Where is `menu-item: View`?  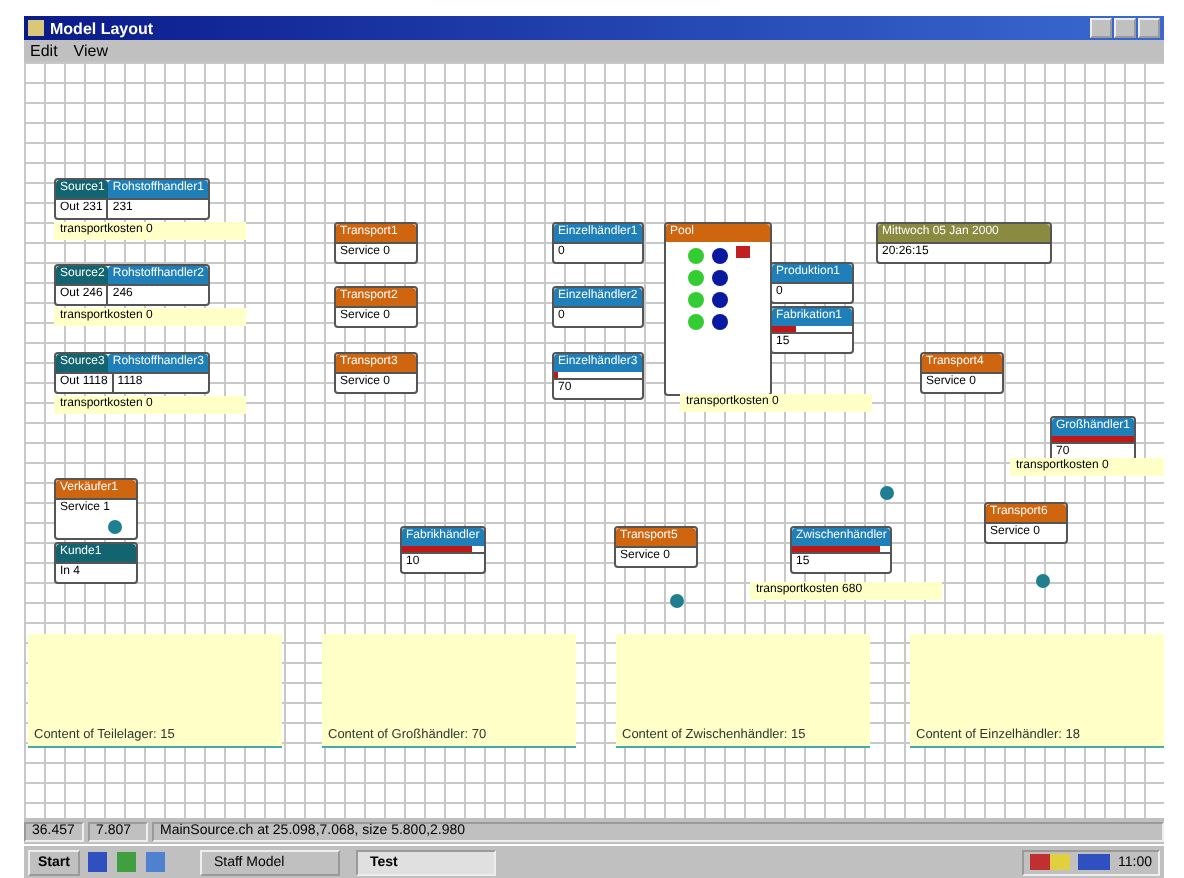
menu-item: View is located at coordinates (90, 51).